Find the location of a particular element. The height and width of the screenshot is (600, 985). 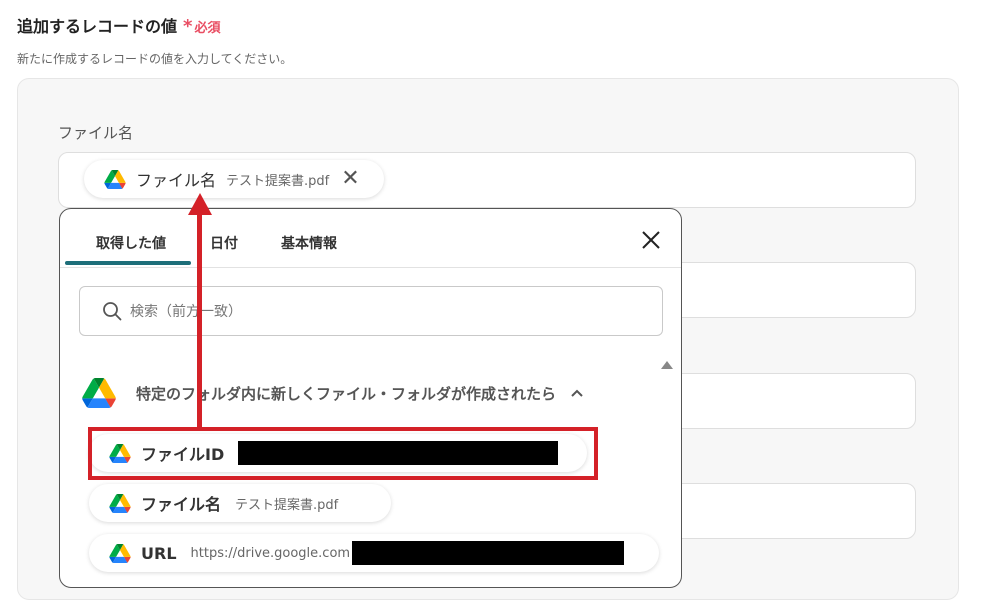

chip-value: テスト提案書.pdf is located at coordinates (278, 181).